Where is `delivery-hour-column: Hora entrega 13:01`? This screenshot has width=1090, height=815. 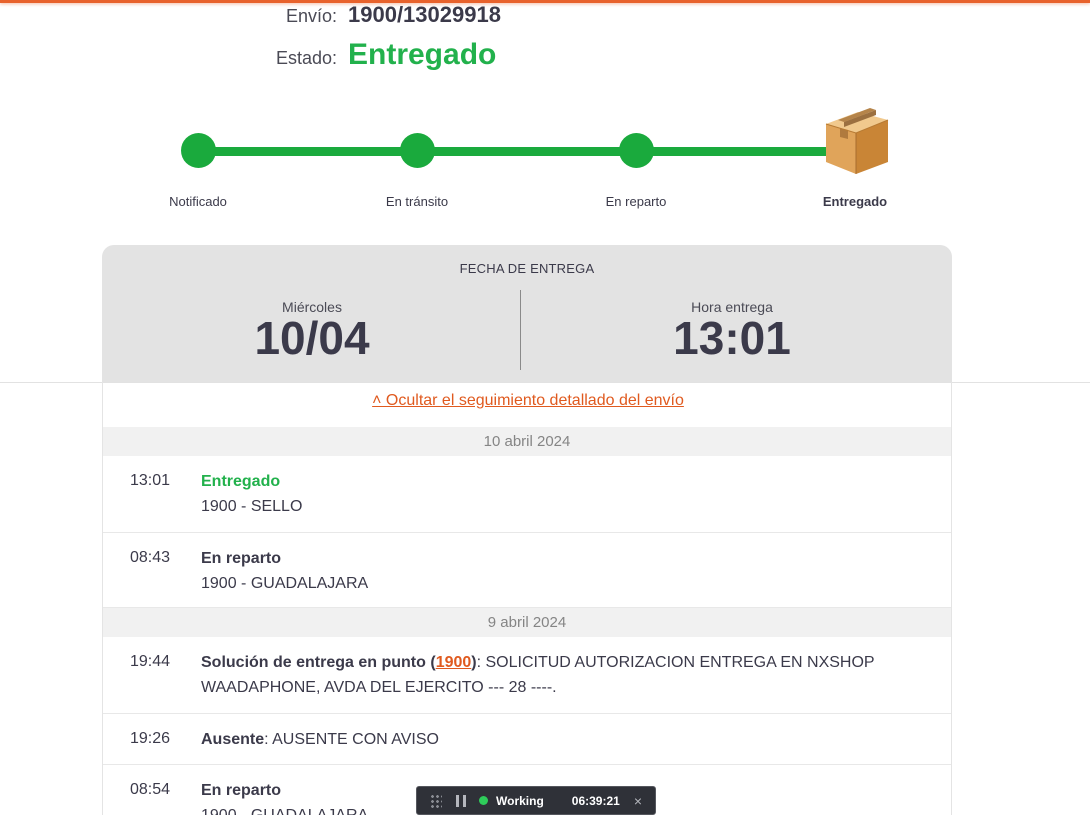
delivery-hour-column: Hora entrega 13:01 is located at coordinates (732, 330).